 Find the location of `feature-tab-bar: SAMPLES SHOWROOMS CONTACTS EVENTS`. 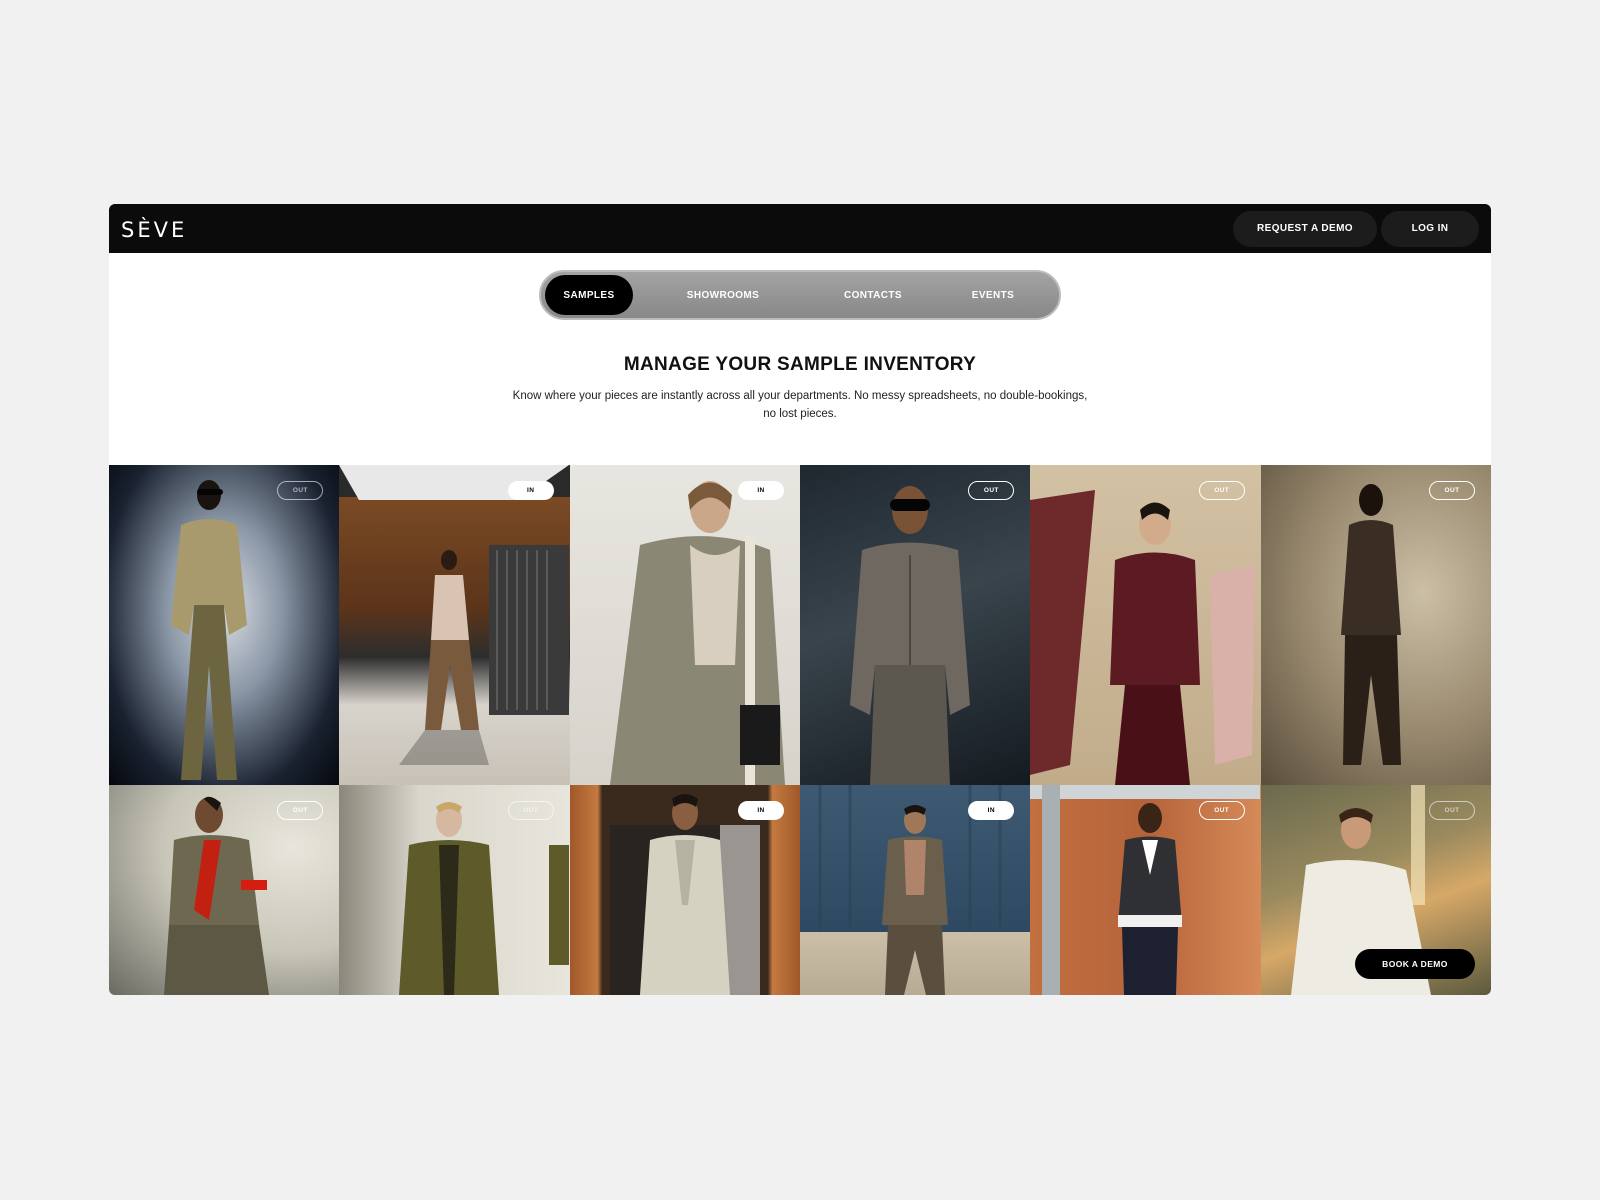

feature-tab-bar: SAMPLES SHOWROOMS CONTACTS EVENTS is located at coordinates (800, 295).